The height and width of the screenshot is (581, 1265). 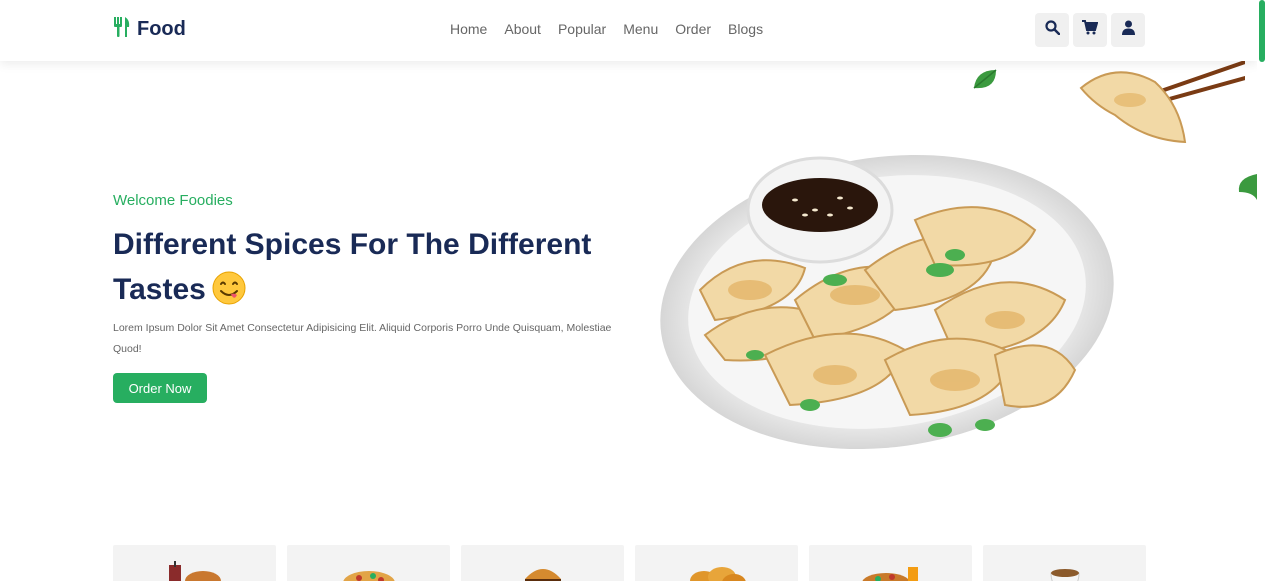 I want to click on category-card-pizza, so click(x=368, y=563).